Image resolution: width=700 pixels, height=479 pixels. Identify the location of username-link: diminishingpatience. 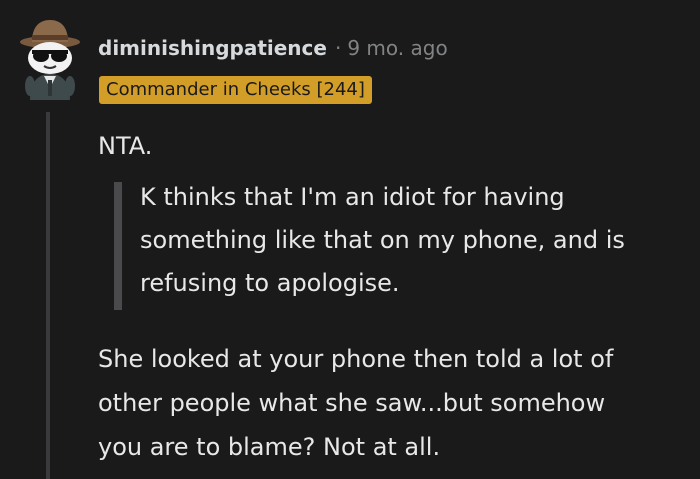
(212, 48).